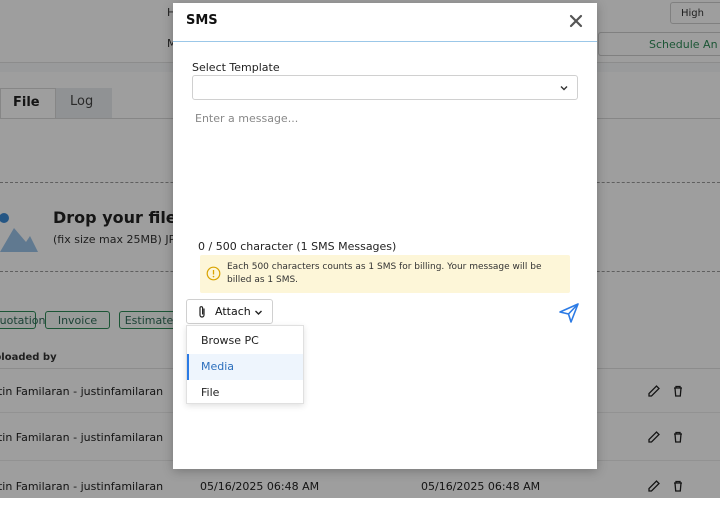 The image size is (720, 520). I want to click on modal-header: SMS, so click(385, 22).